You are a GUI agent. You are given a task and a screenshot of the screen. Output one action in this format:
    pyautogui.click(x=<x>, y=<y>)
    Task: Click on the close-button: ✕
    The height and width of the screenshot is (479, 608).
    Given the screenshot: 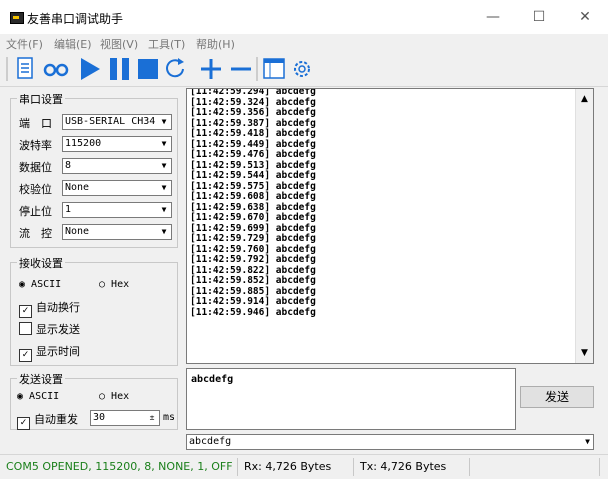 What is the action you would take?
    pyautogui.click(x=585, y=17)
    